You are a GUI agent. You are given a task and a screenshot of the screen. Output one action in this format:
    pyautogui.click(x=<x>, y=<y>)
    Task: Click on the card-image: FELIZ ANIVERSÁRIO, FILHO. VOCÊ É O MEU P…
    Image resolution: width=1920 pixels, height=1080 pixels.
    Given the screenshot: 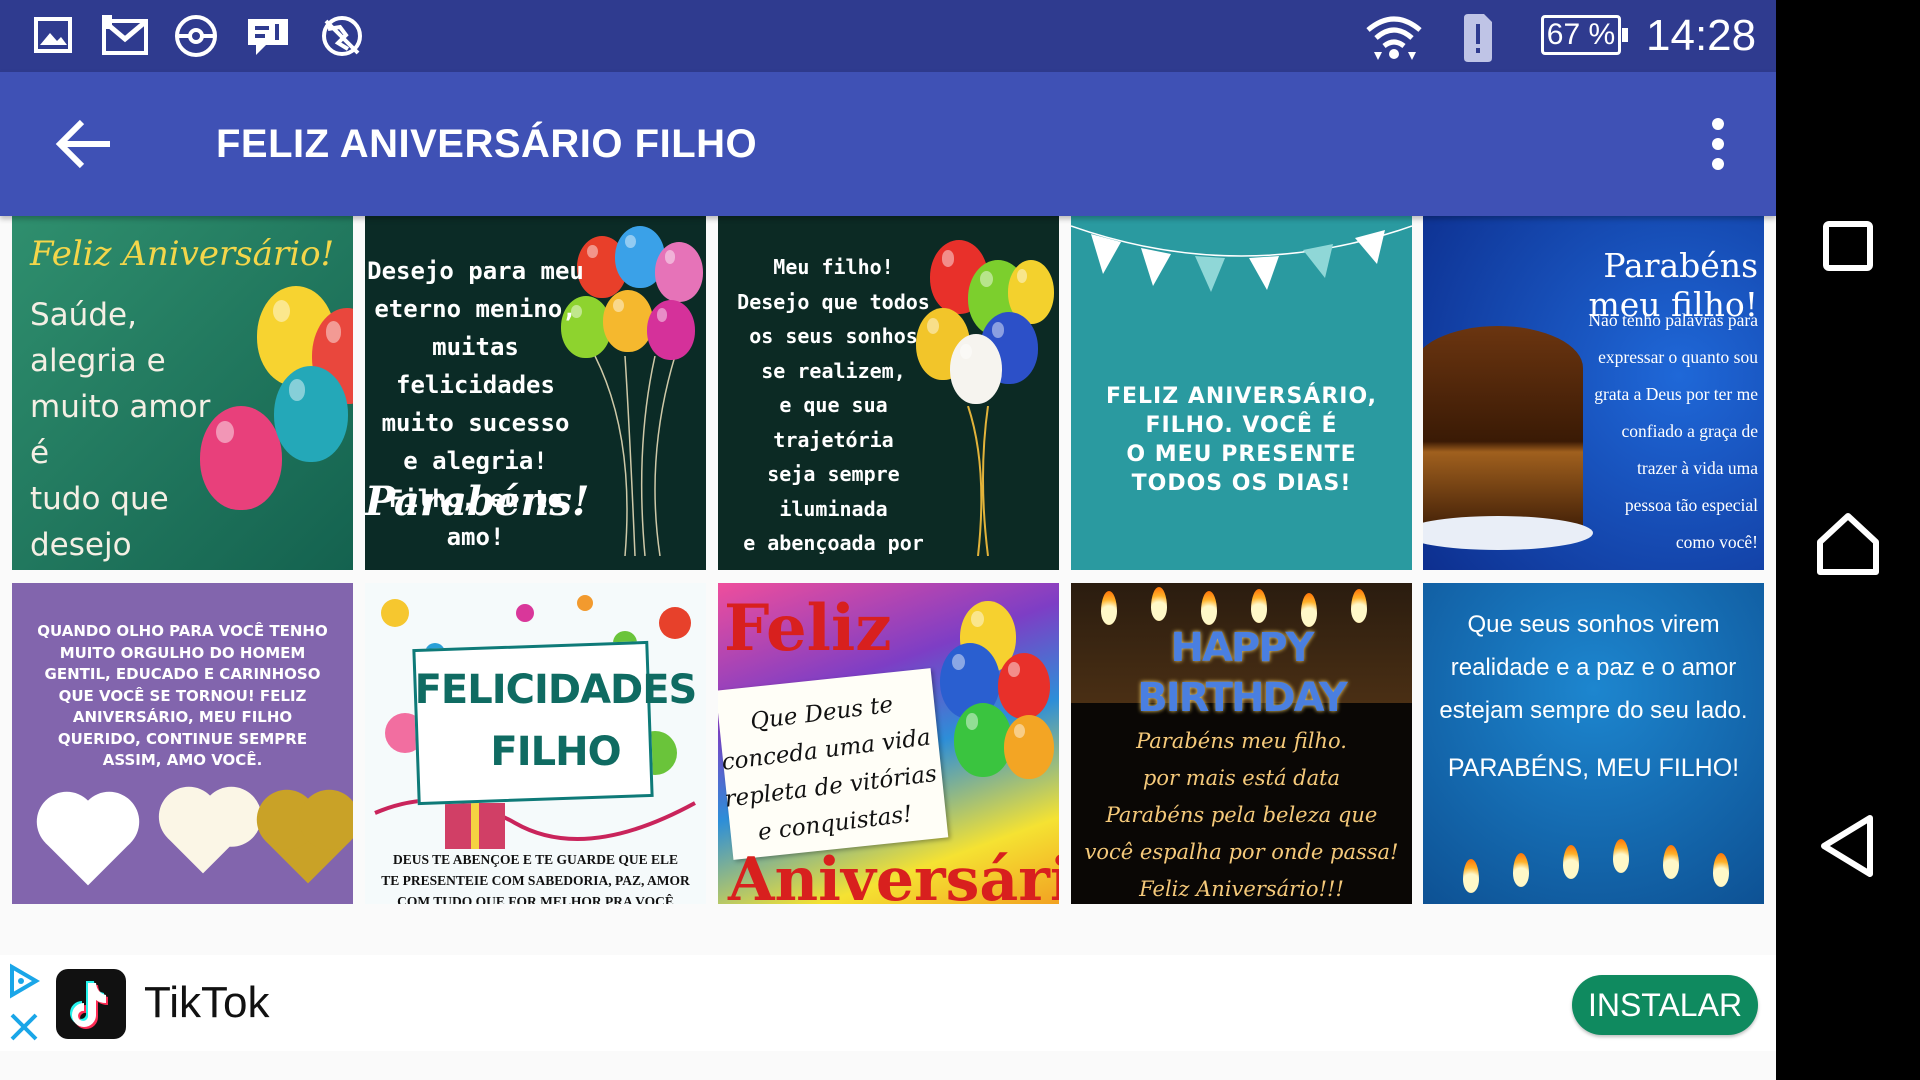 What is the action you would take?
    pyautogui.click(x=1241, y=393)
    